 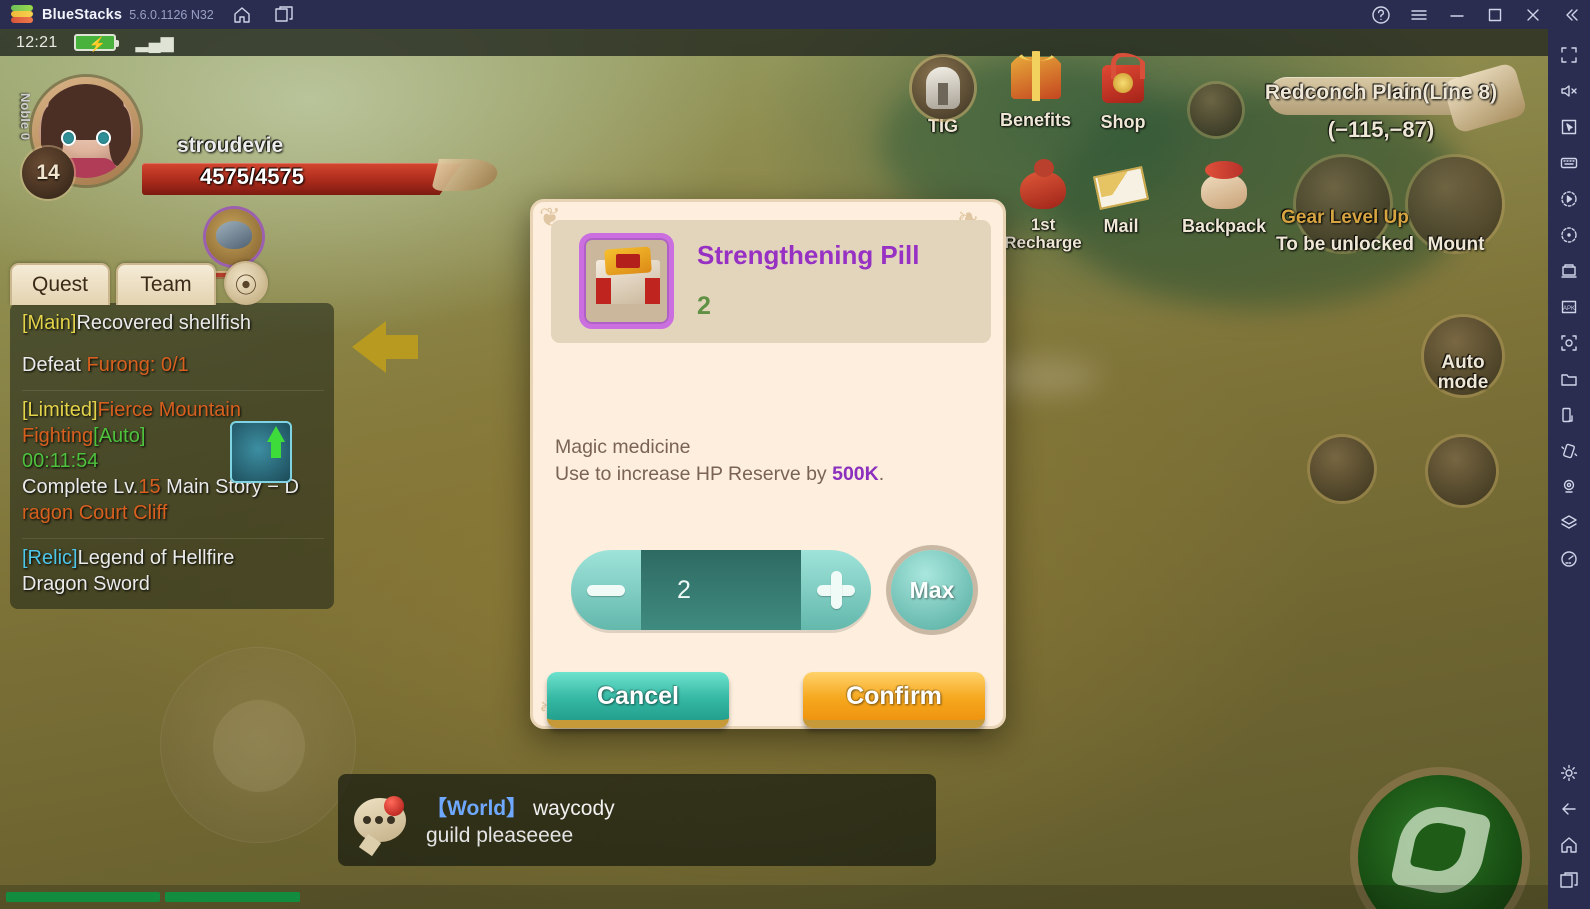 I want to click on quantity-value: 2, so click(x=721, y=590).